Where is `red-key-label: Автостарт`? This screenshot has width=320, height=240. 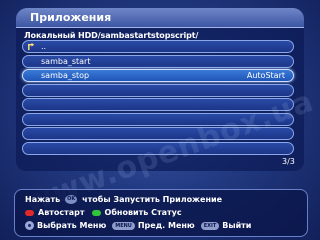 red-key-label: Автостарт is located at coordinates (61, 212).